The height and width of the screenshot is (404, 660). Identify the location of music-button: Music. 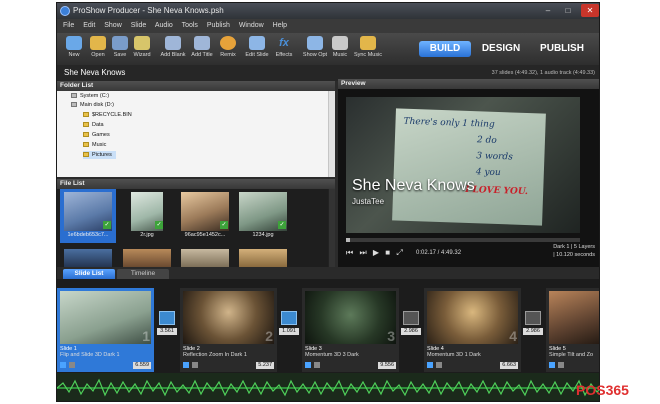
(340, 47).